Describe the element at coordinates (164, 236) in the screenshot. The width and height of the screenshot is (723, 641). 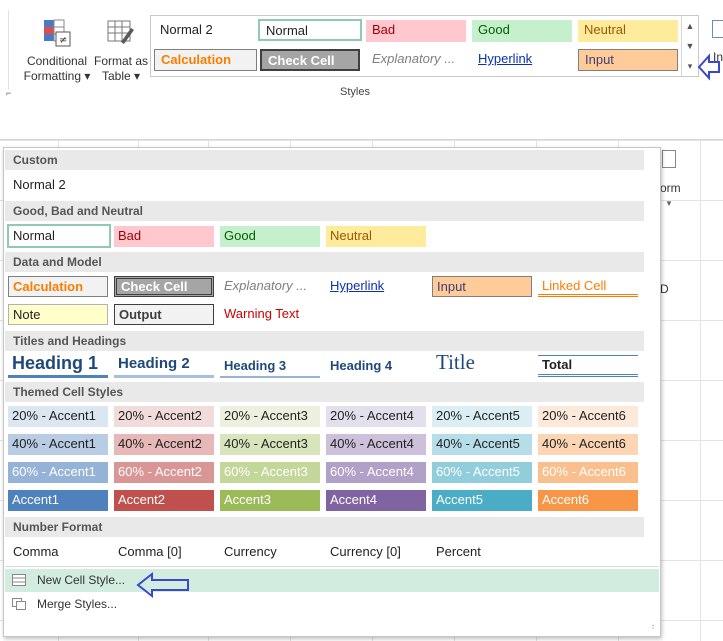
I see `style-bad: Bad` at that location.